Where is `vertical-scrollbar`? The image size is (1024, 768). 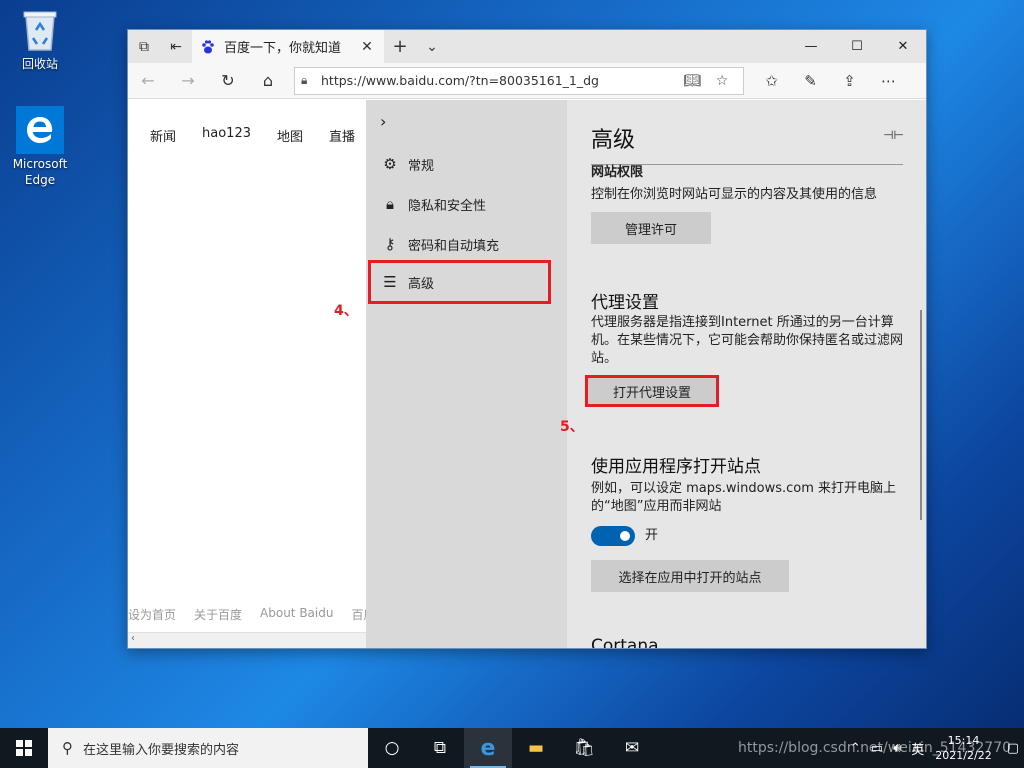 vertical-scrollbar is located at coordinates (921, 415).